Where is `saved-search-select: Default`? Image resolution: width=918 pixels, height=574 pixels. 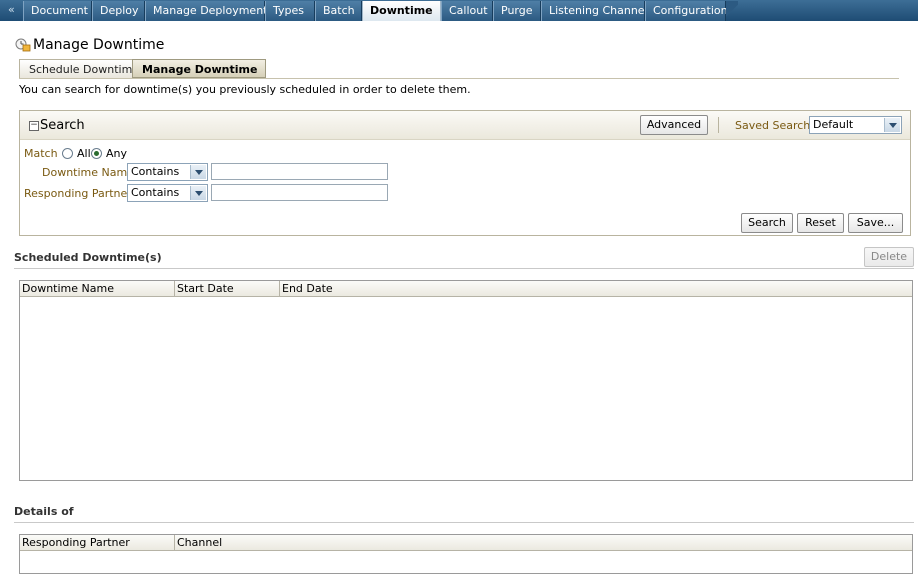 saved-search-select: Default is located at coordinates (855, 125).